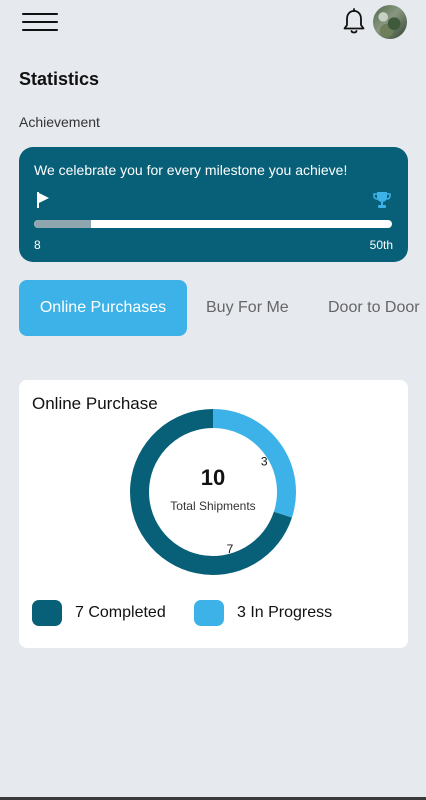  I want to click on tab-door-to-door: Door to Door, so click(374, 308).